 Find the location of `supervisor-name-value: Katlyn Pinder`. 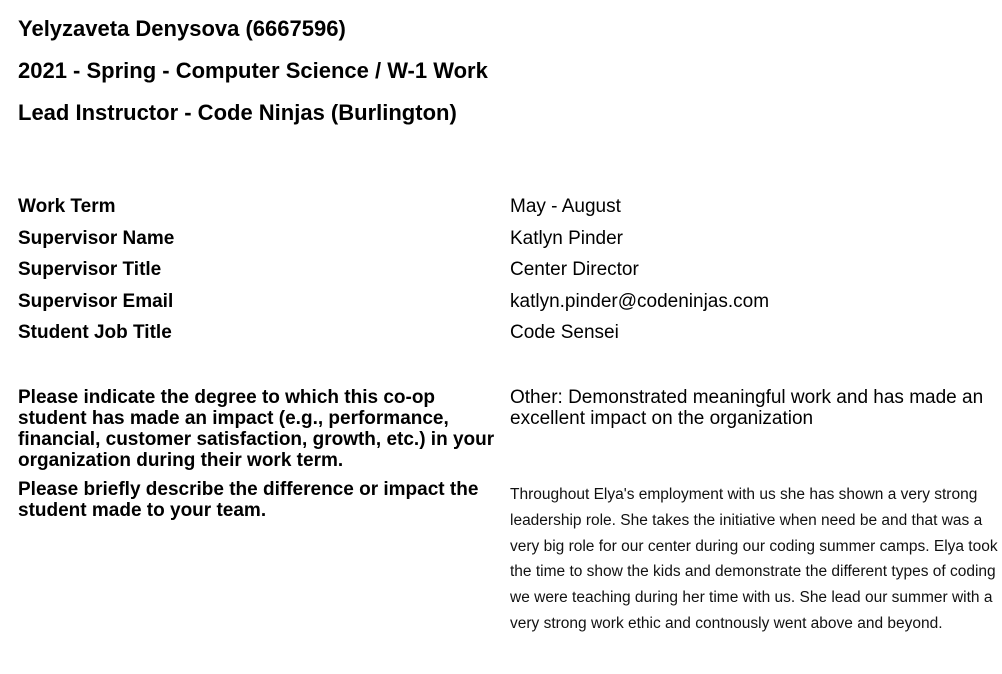

supervisor-name-value: Katlyn Pinder is located at coordinates (567, 238).